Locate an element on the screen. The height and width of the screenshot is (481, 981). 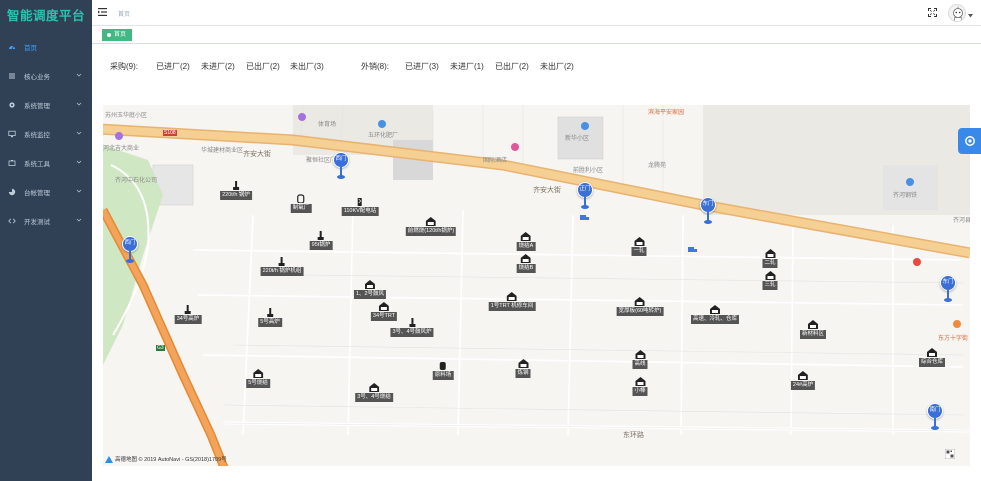
place-label: 国际酒店 is located at coordinates (495, 161).